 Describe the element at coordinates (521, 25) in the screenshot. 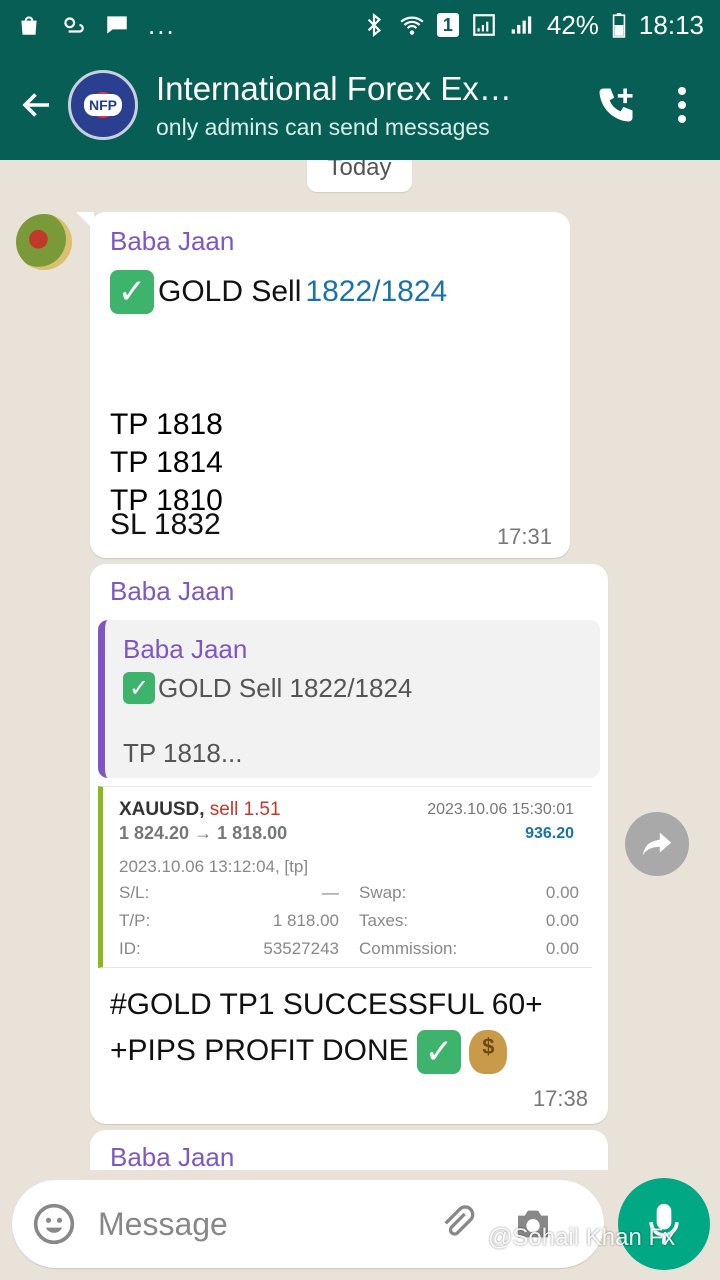

I see `signal-2-icon` at that location.